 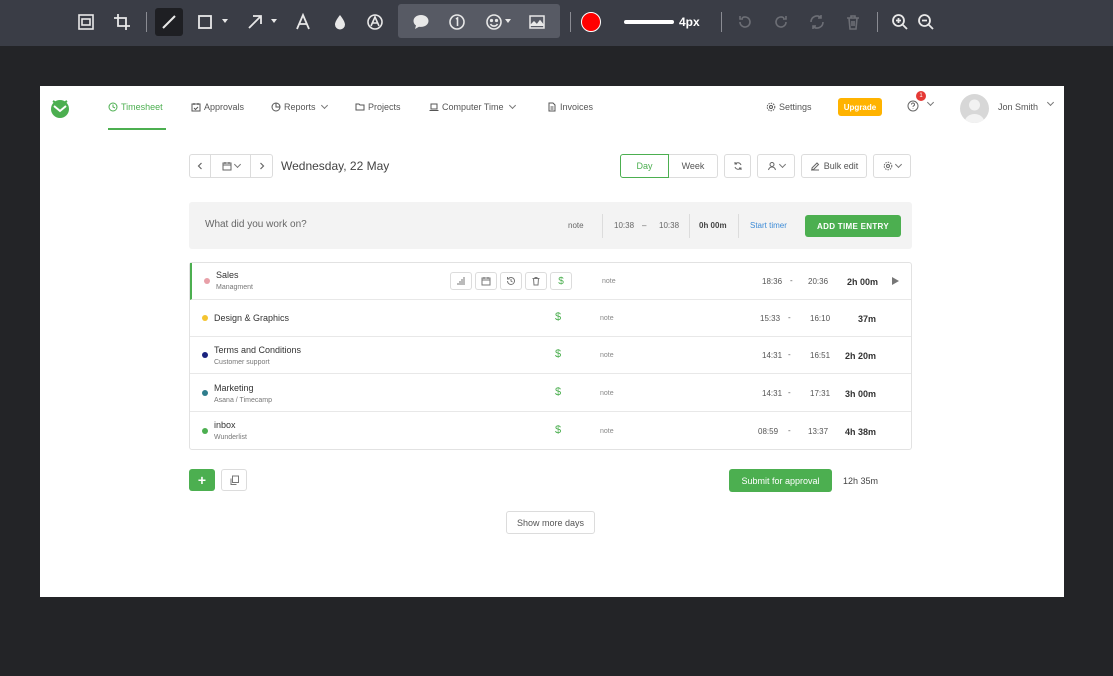 I want to click on entry-end: 20:36, so click(x=818, y=281).